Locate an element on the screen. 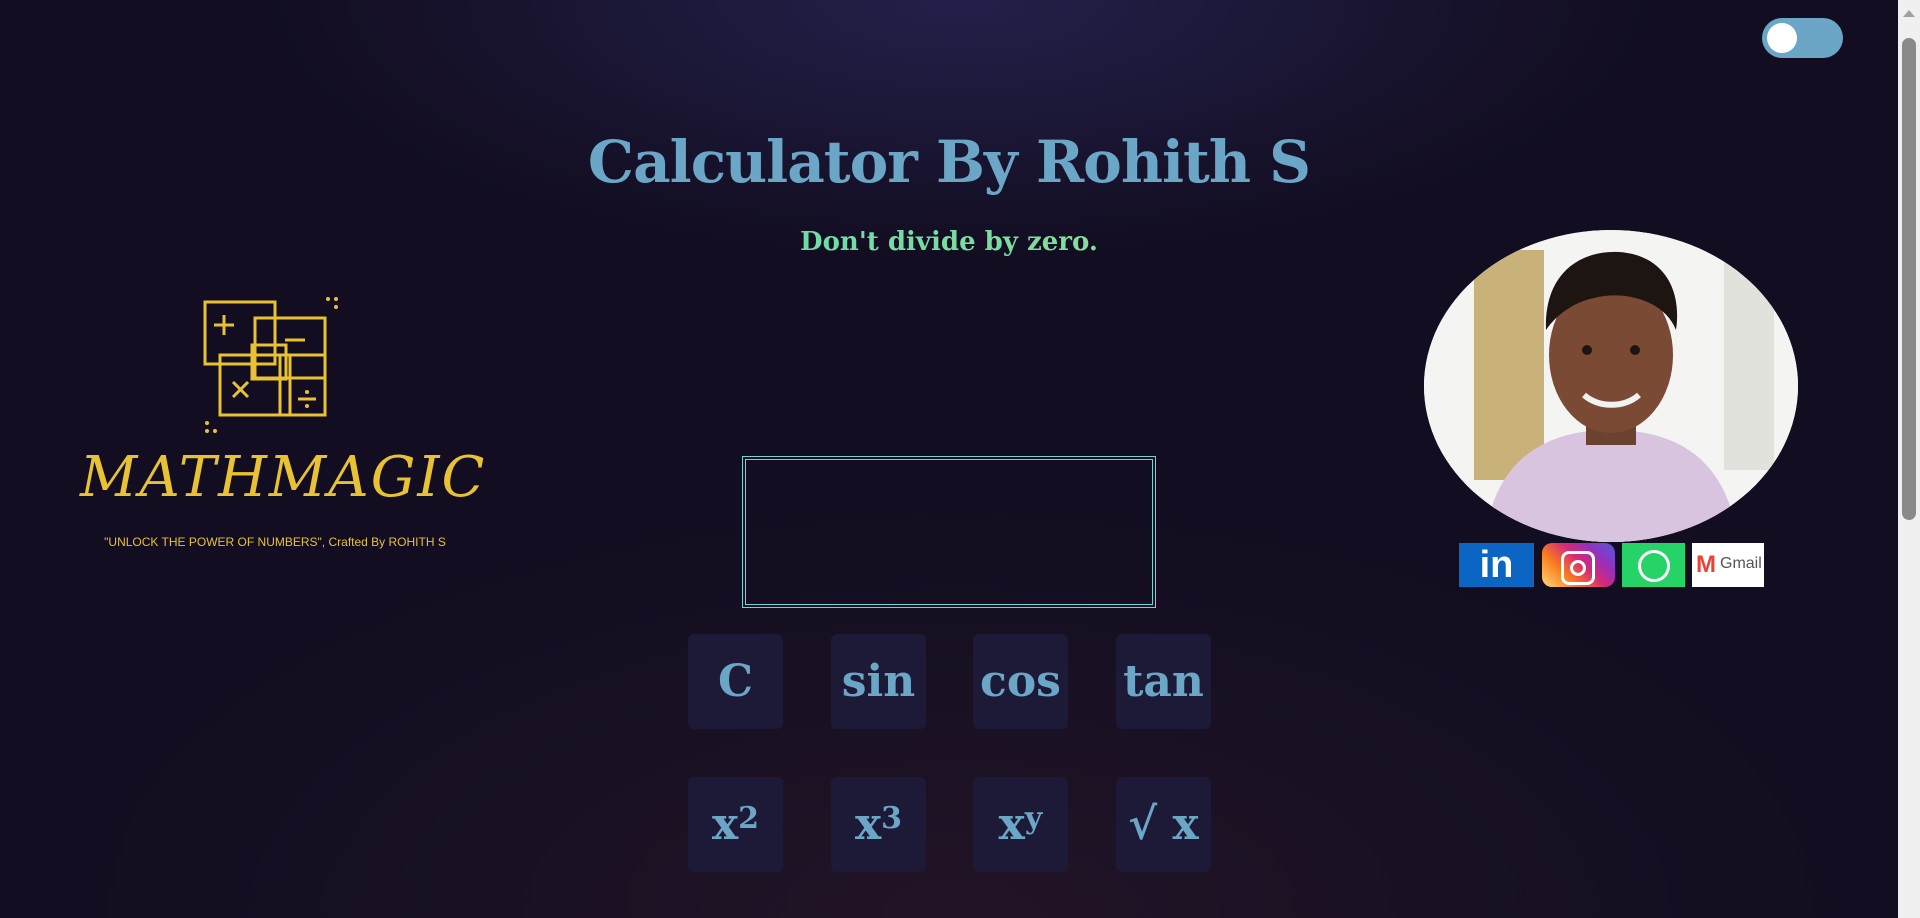 Image resolution: width=1920 pixels, height=918 pixels. power-button: xy is located at coordinates (1020, 824).